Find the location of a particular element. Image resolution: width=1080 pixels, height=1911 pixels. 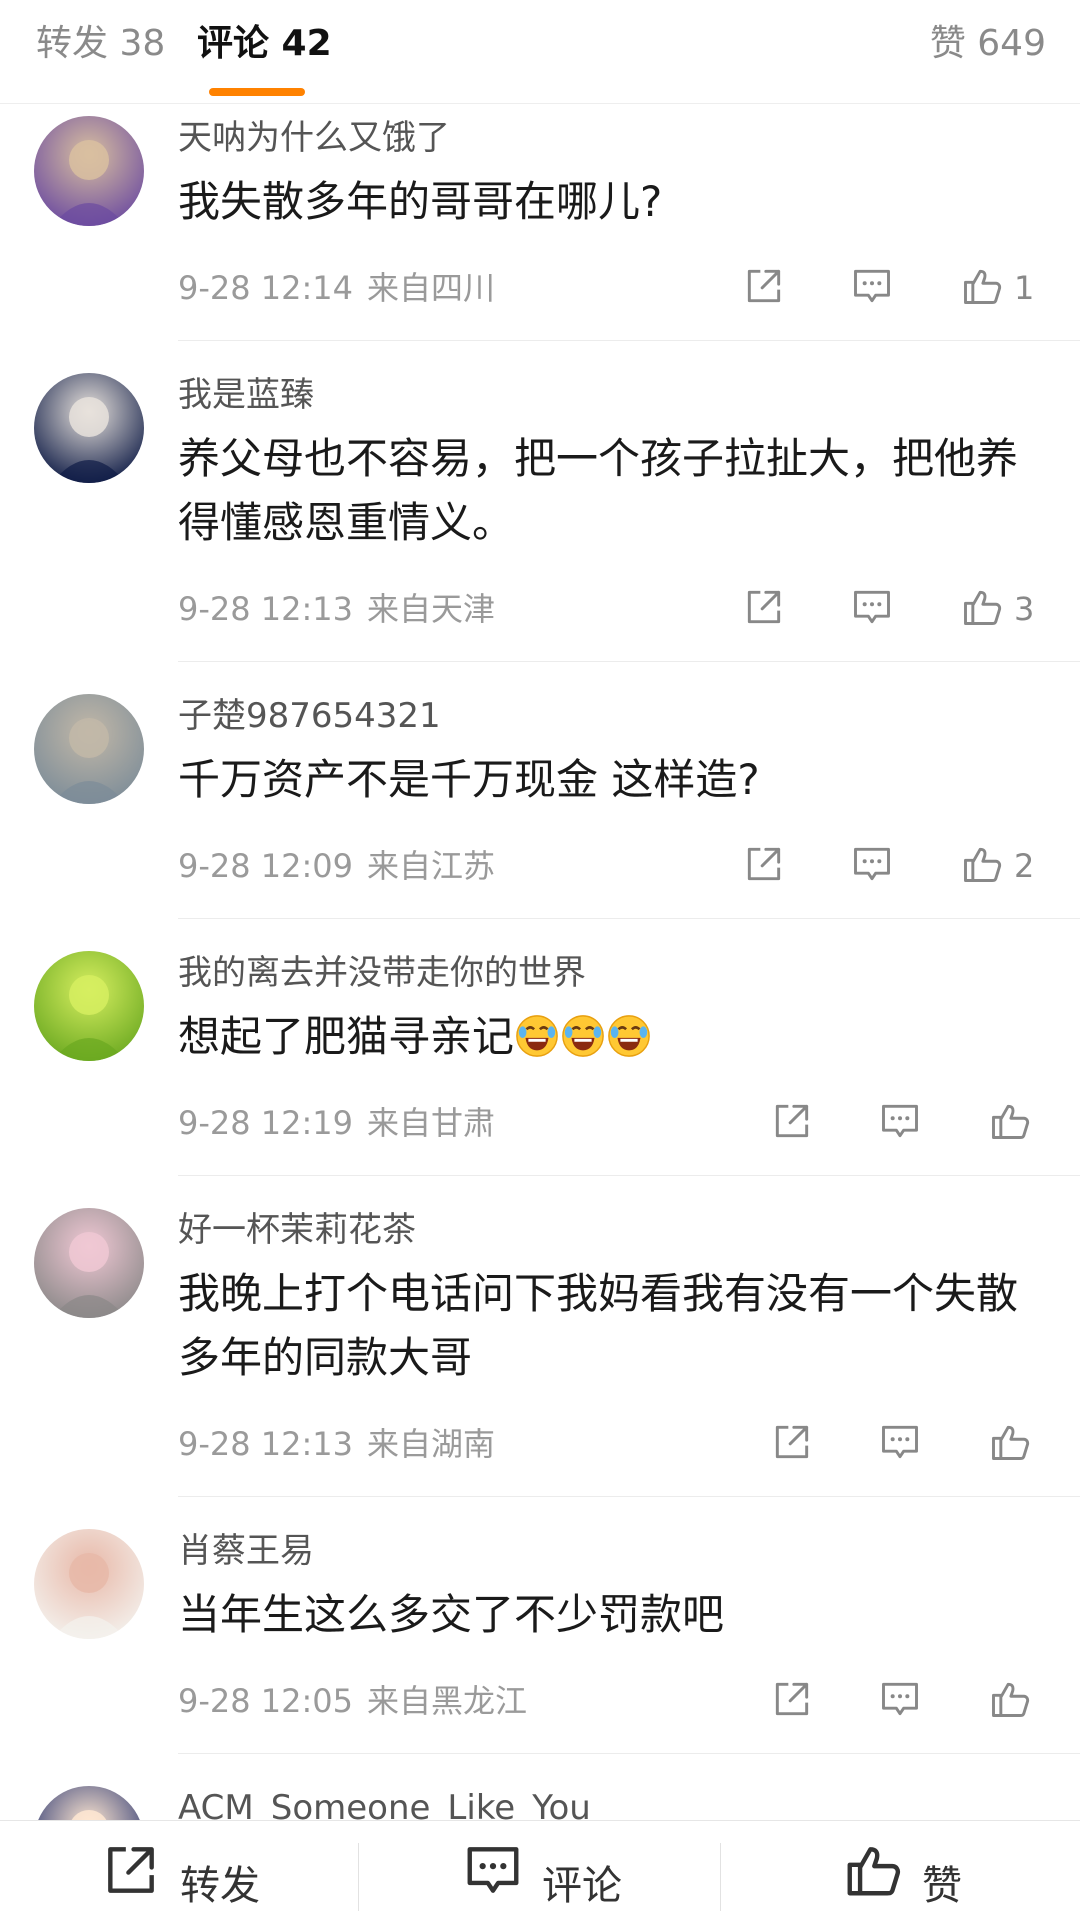

like-count: 2 is located at coordinates (1024, 866).